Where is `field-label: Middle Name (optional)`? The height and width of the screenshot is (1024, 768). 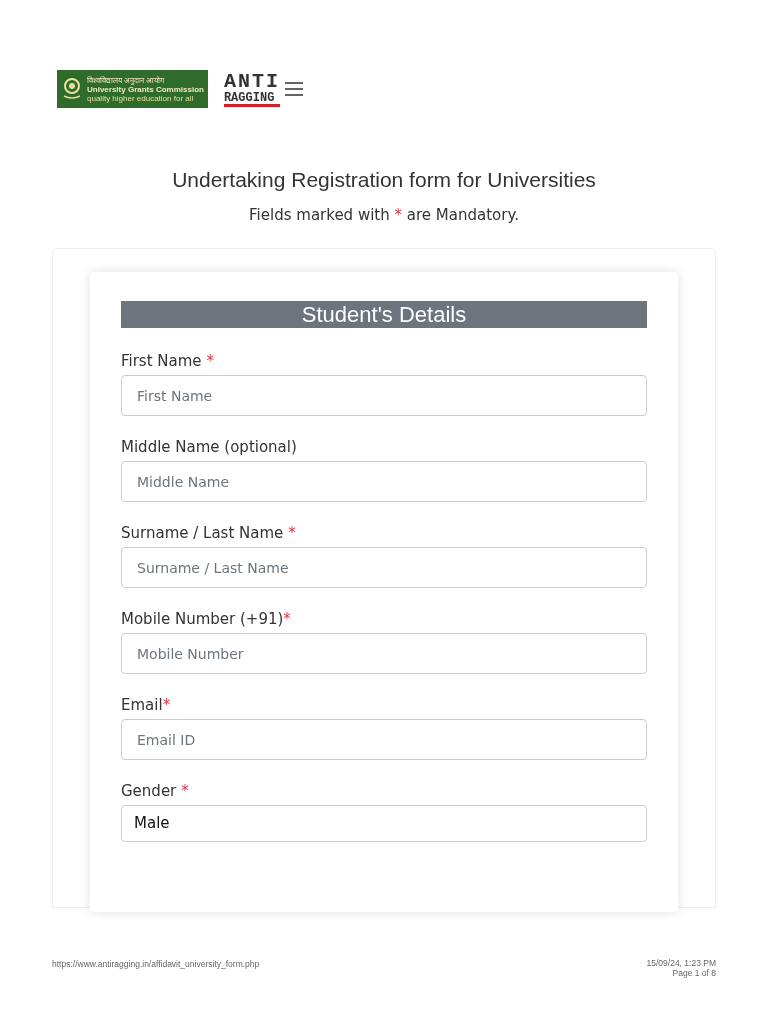 field-label: Middle Name (optional) is located at coordinates (209, 447).